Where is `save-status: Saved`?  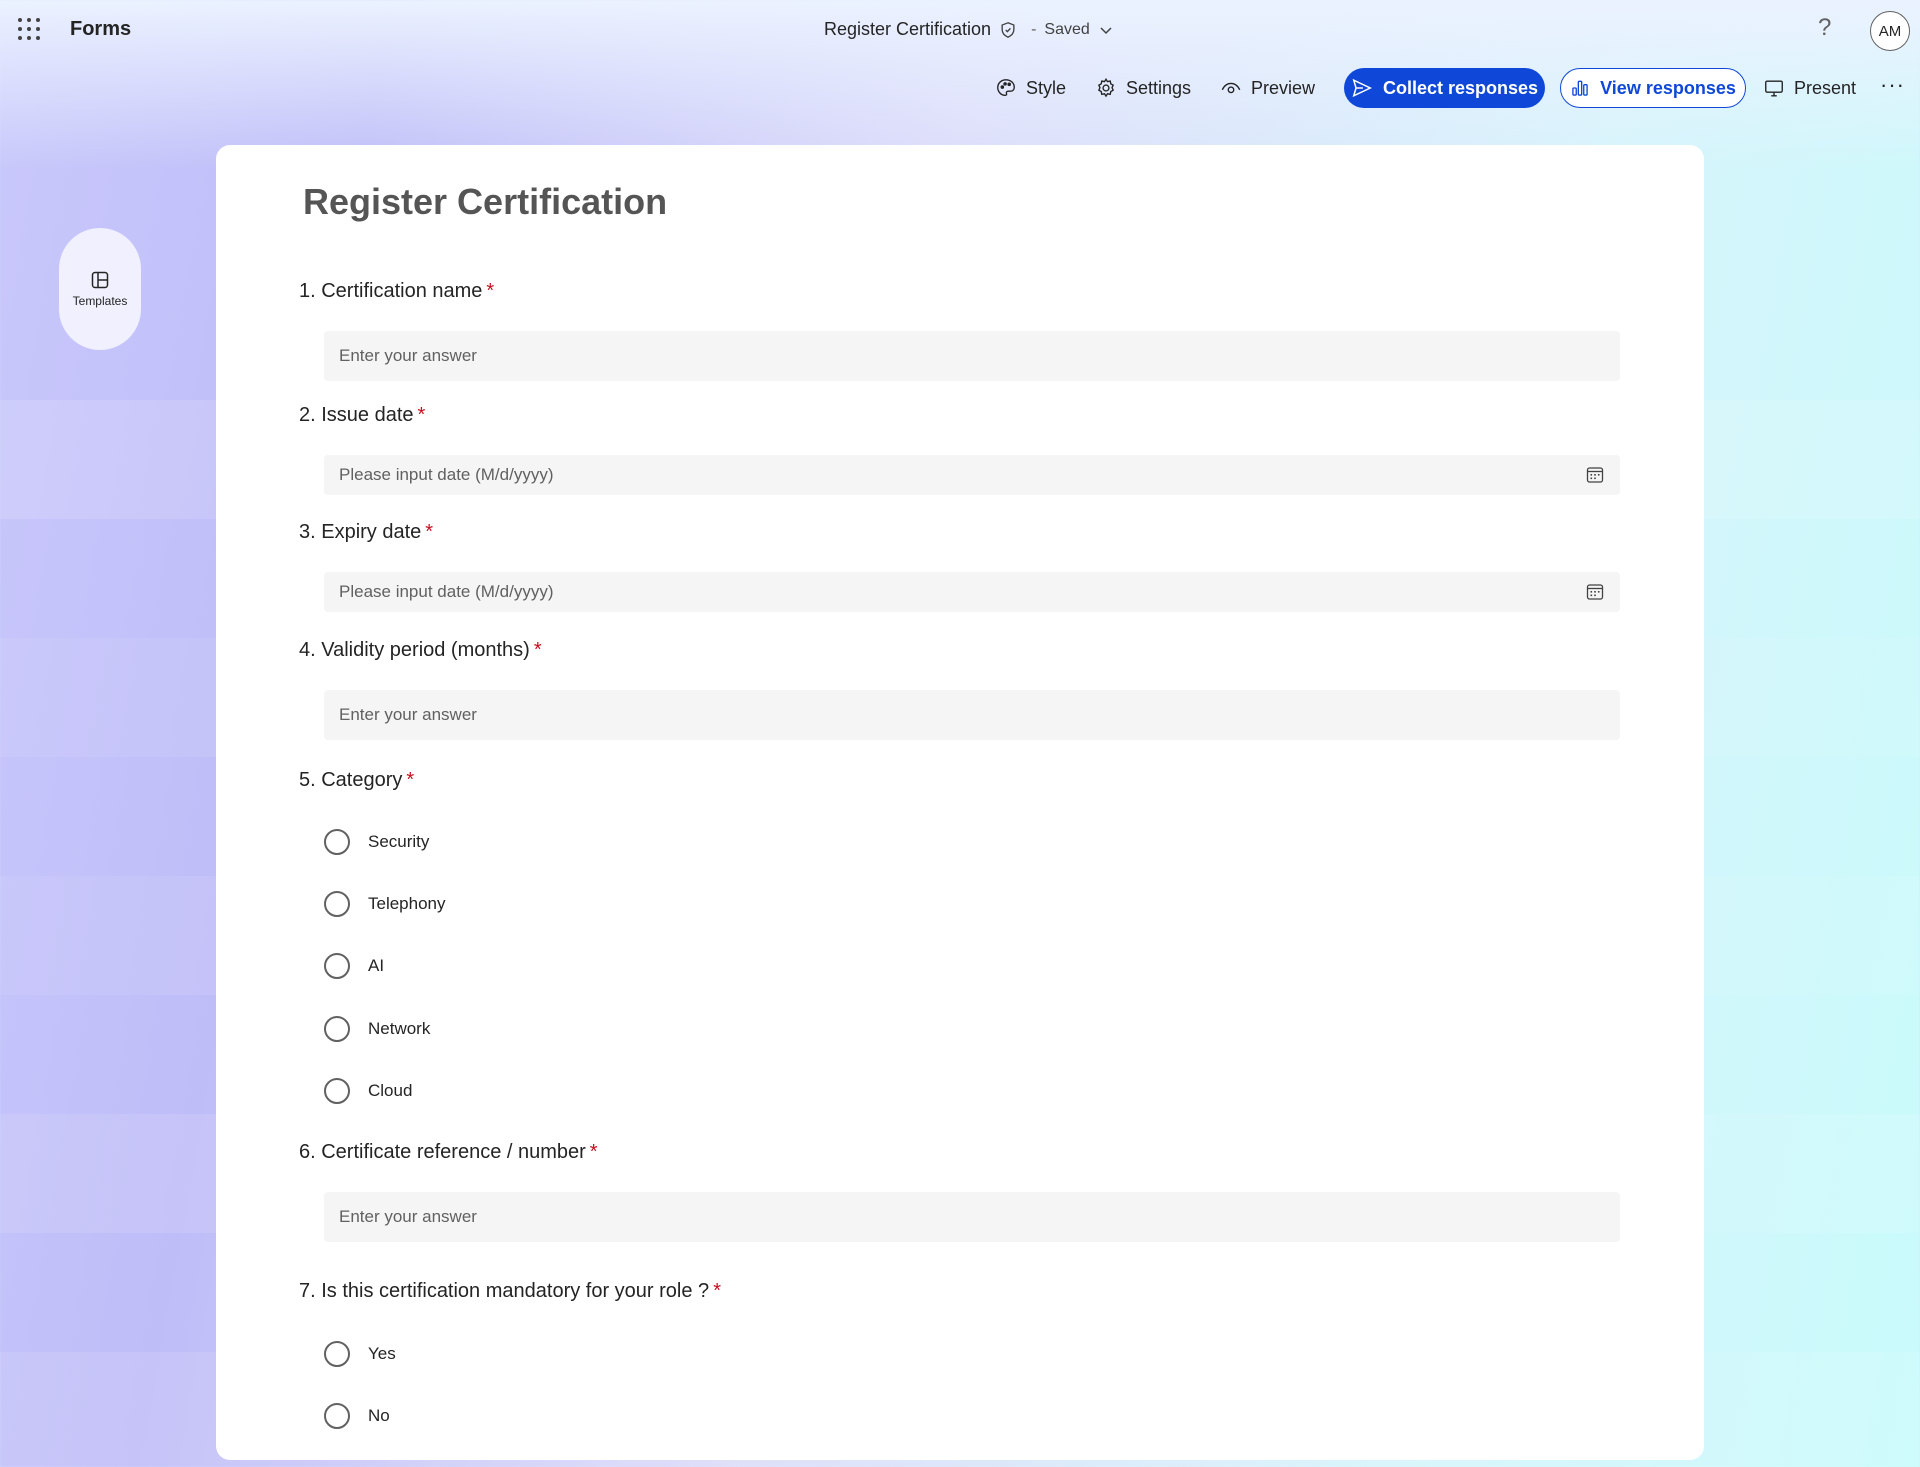 save-status: Saved is located at coordinates (1067, 29).